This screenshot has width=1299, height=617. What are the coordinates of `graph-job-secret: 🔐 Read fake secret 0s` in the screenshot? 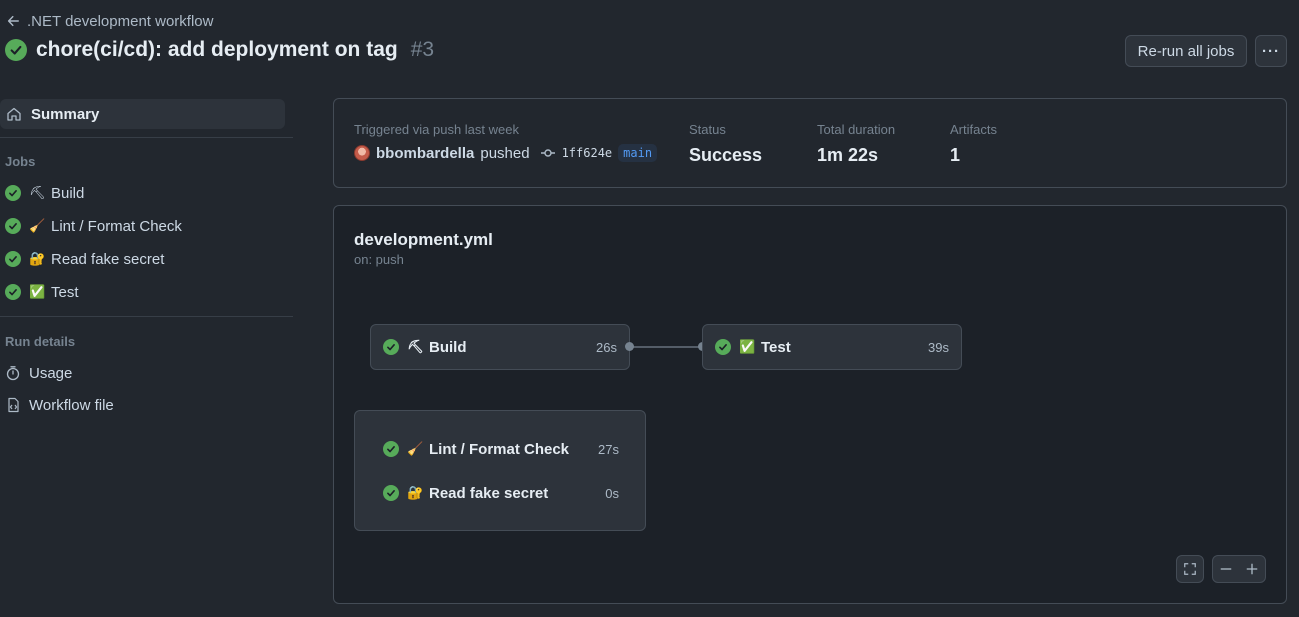 It's located at (501, 493).